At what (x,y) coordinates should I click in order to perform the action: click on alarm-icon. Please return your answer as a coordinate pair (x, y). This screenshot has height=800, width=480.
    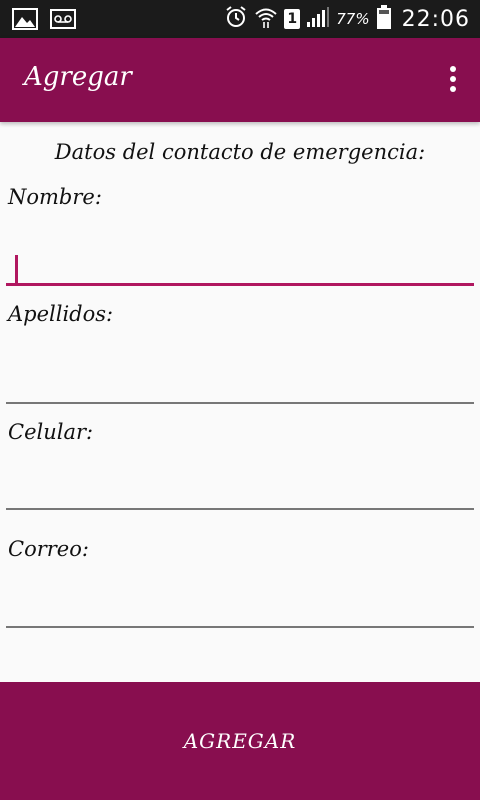
    Looking at the image, I should click on (236, 19).